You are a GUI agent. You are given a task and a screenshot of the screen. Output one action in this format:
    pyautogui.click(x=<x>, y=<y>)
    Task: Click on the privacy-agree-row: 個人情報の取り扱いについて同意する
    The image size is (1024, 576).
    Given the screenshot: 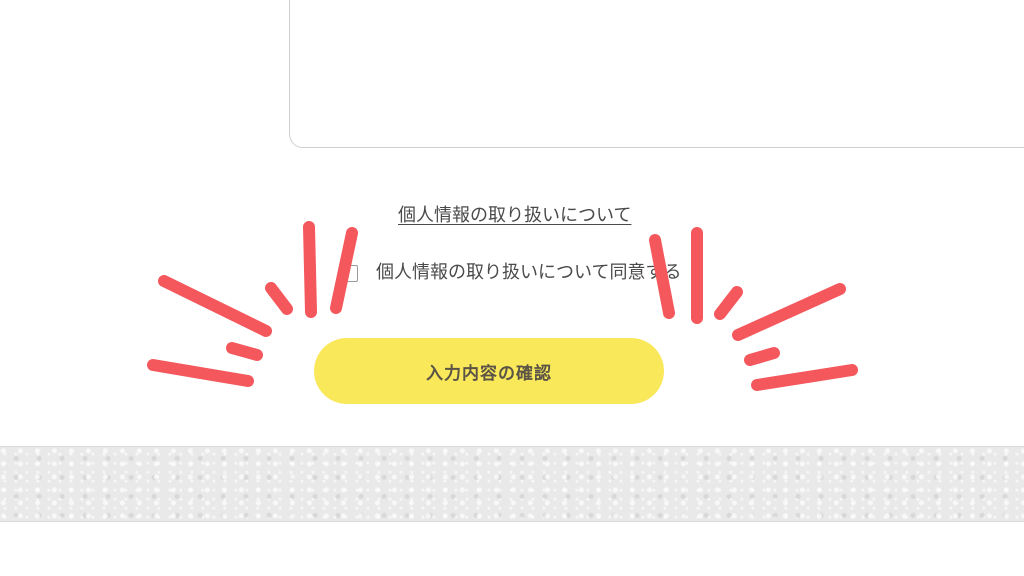 What is the action you would take?
    pyautogui.click(x=512, y=273)
    